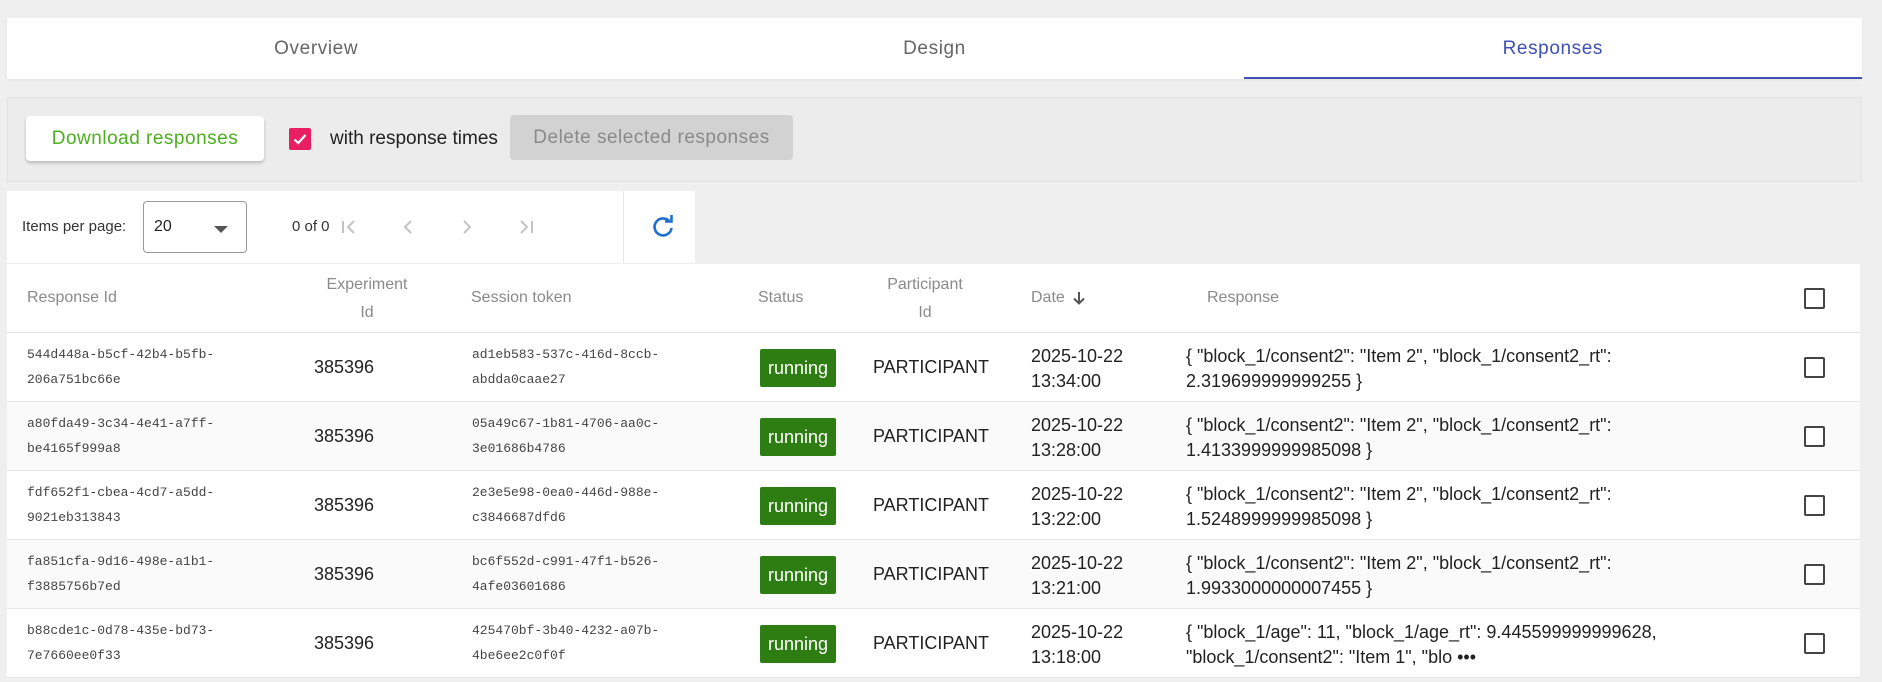 The image size is (1882, 682). What do you see at coordinates (566, 367) in the screenshot?
I see `session-token: ad1eb583-537c-416d-8ccb- abdda0caae27` at bounding box center [566, 367].